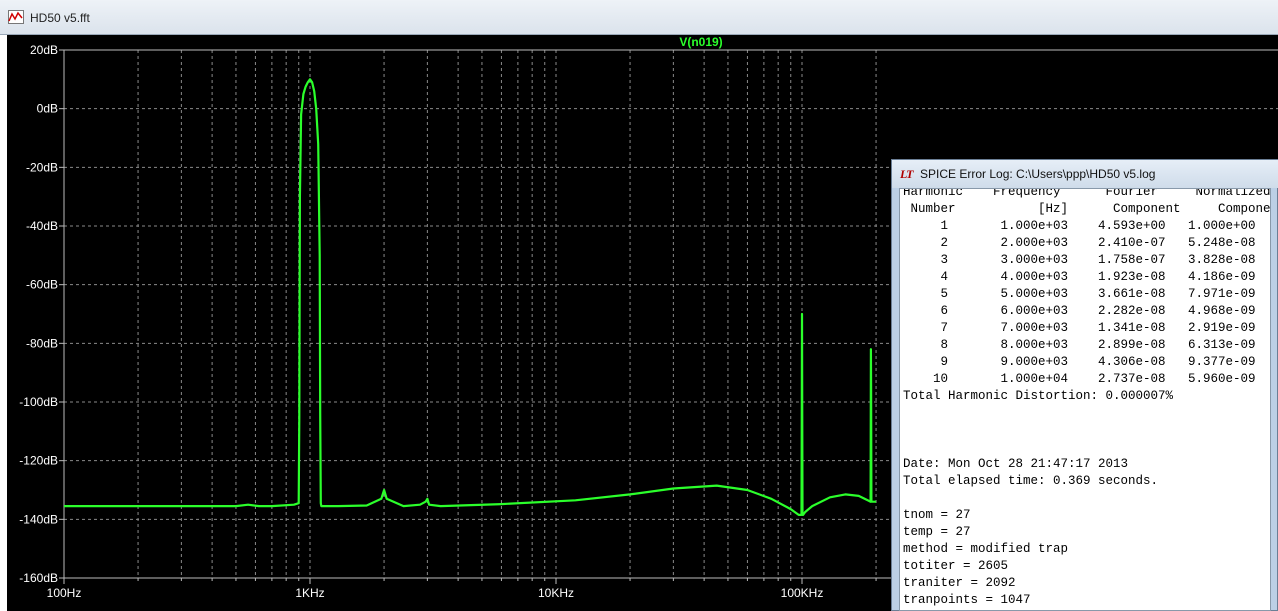 Image resolution: width=1278 pixels, height=611 pixels. What do you see at coordinates (937, 515) in the screenshot?
I see `sim-param-line: tnom = 27` at bounding box center [937, 515].